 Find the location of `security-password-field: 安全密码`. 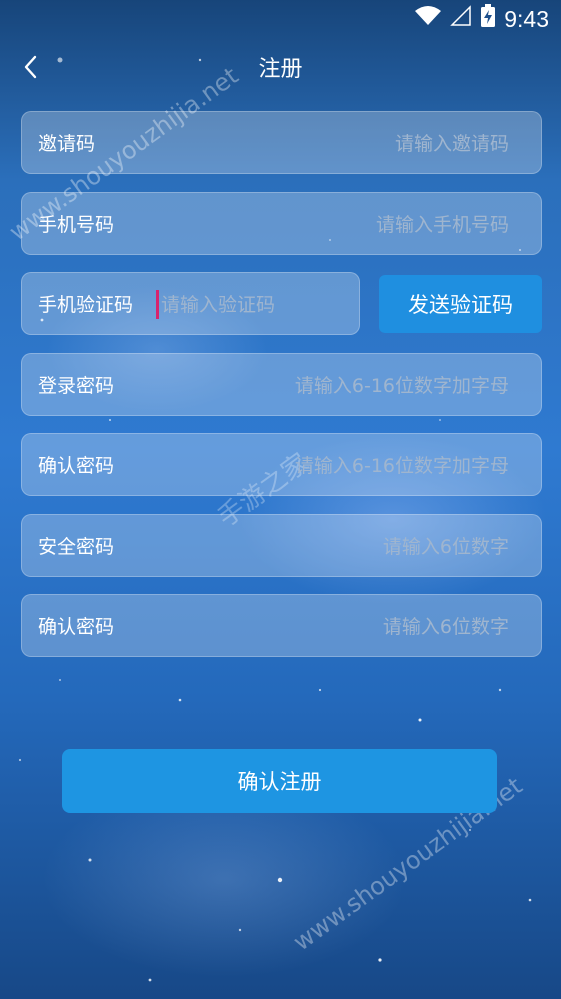

security-password-field: 安全密码 is located at coordinates (281, 546).